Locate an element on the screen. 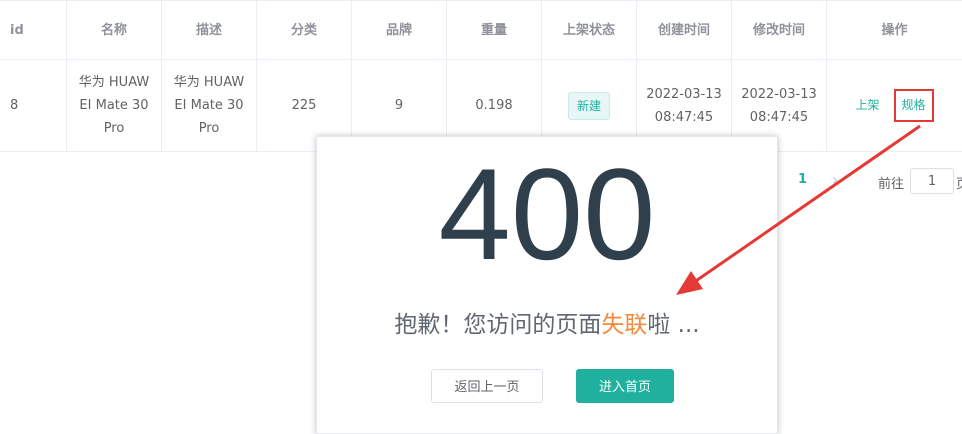 The height and width of the screenshot is (434, 962). error-message-highlight: 失联 is located at coordinates (624, 325).